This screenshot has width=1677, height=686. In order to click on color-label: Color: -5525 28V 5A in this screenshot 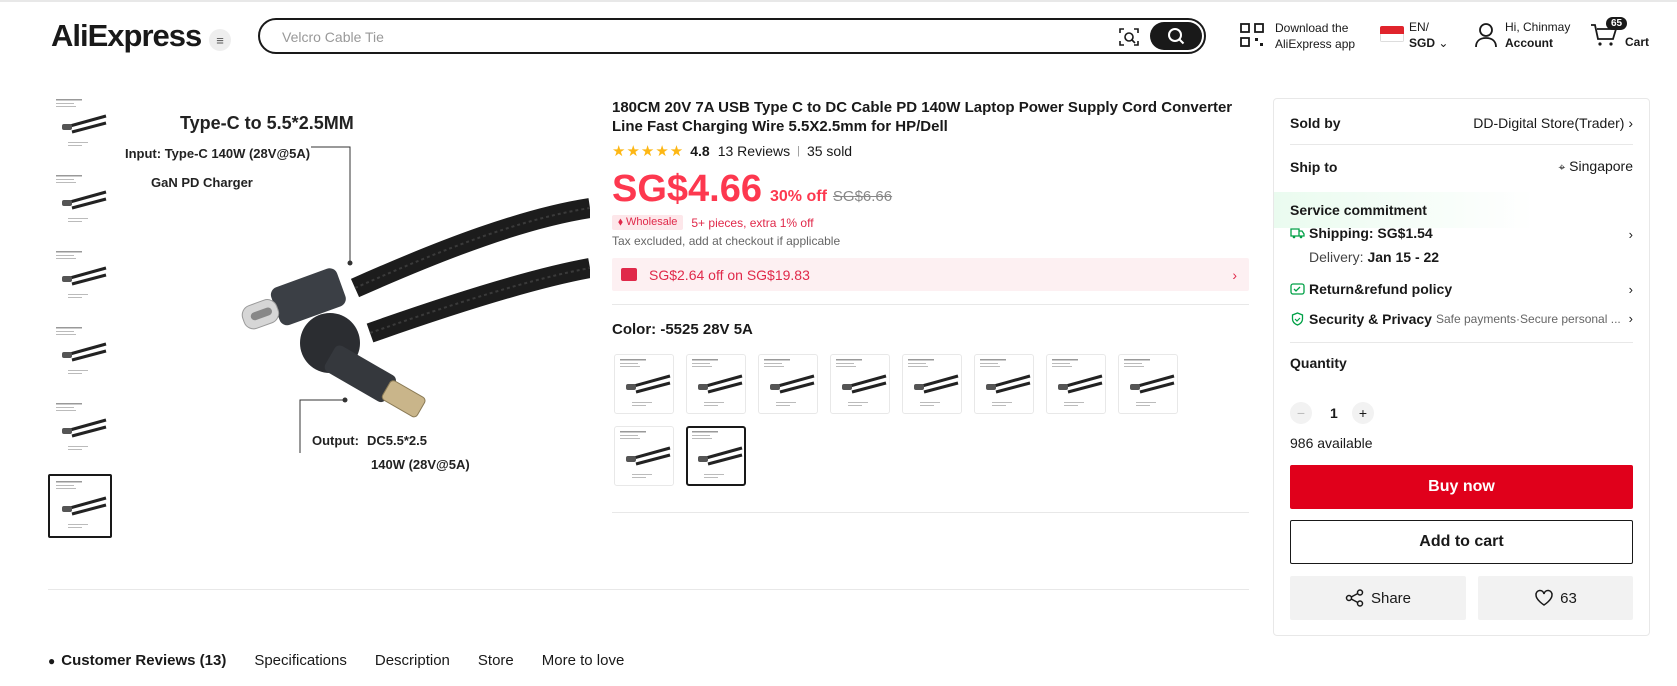, I will do `click(682, 329)`.